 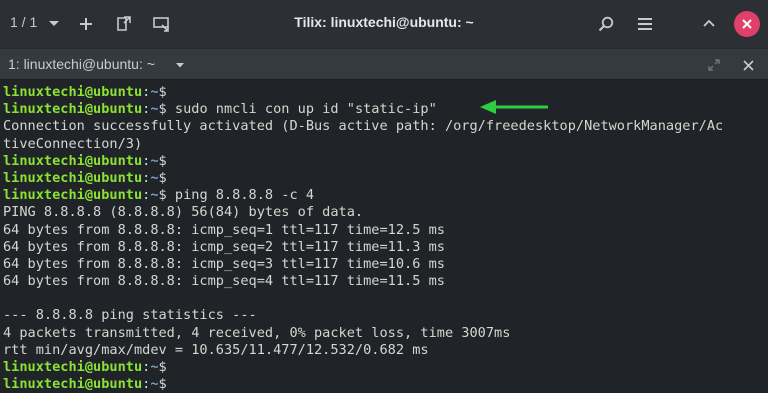 I want to click on output-line: --- 8.8.8.8 ping statistics ---, so click(x=385, y=315).